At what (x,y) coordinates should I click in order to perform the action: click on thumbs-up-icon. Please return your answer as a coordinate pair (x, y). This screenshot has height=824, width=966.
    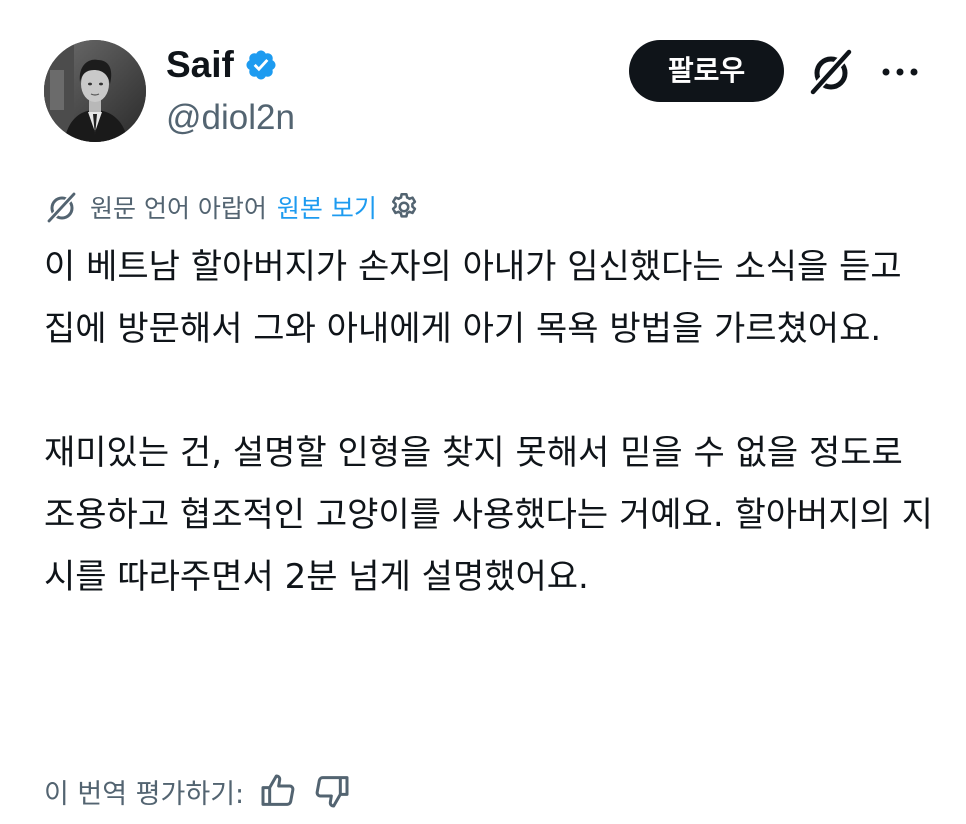
    Looking at the image, I should click on (278, 791).